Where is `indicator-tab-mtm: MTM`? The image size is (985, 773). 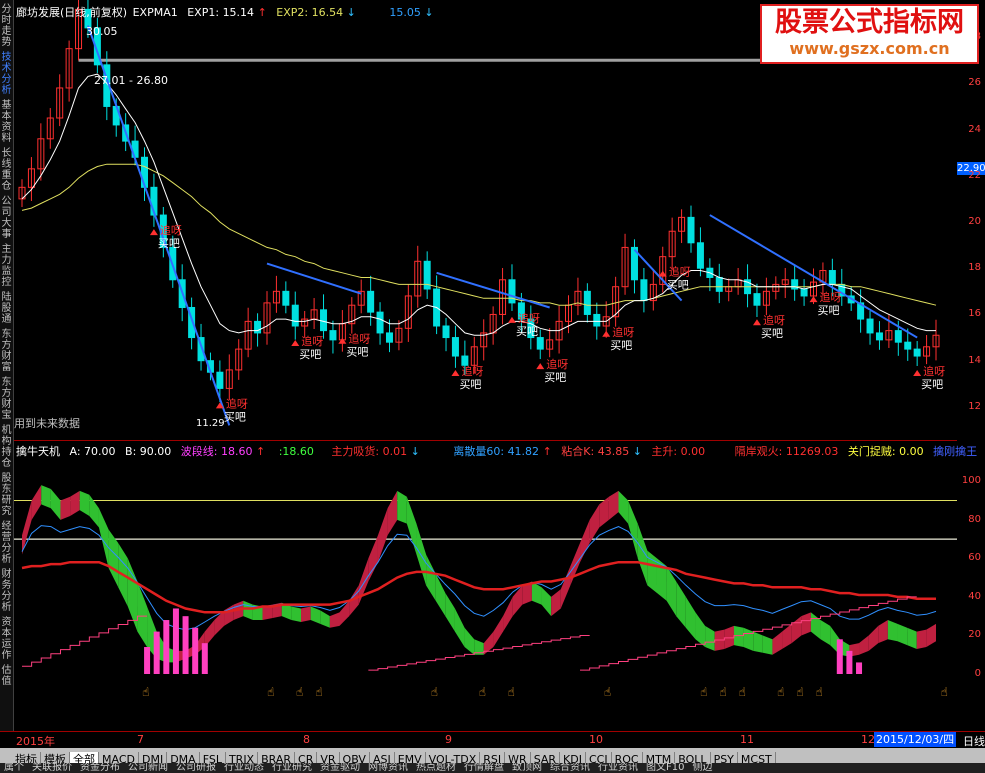
indicator-tab-mtm: MTM is located at coordinates (659, 757).